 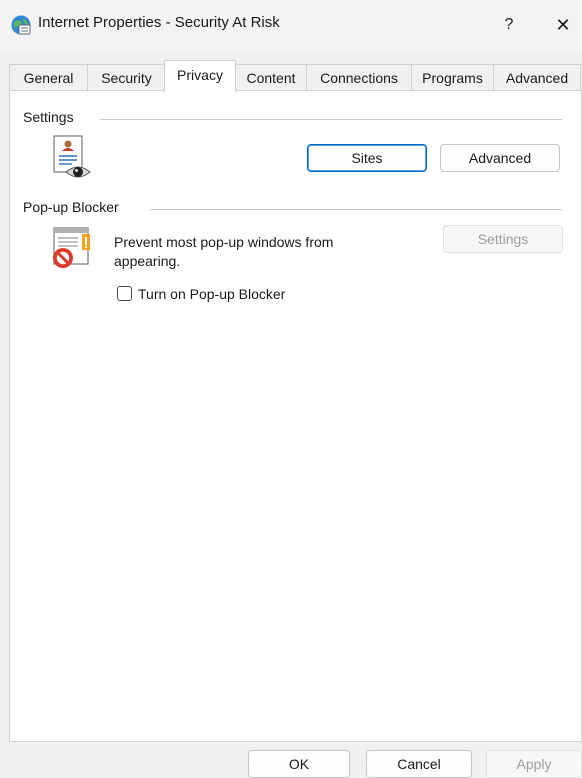 I want to click on tab-connections: Connections, so click(x=359, y=77).